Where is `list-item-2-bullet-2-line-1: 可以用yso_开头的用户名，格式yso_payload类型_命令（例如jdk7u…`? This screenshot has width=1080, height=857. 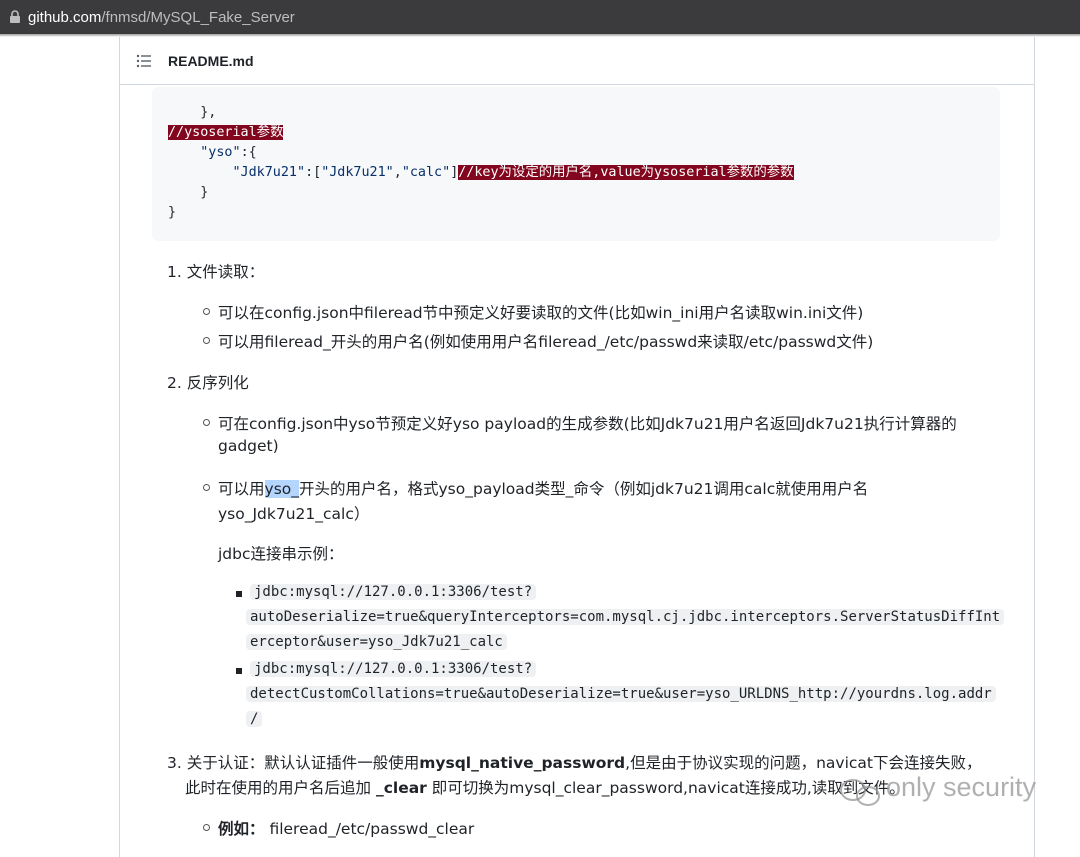 list-item-2-bullet-2-line-1: 可以用yso_开头的用户名，格式yso_payload类型_命令（例如jdk7u… is located at coordinates (543, 488).